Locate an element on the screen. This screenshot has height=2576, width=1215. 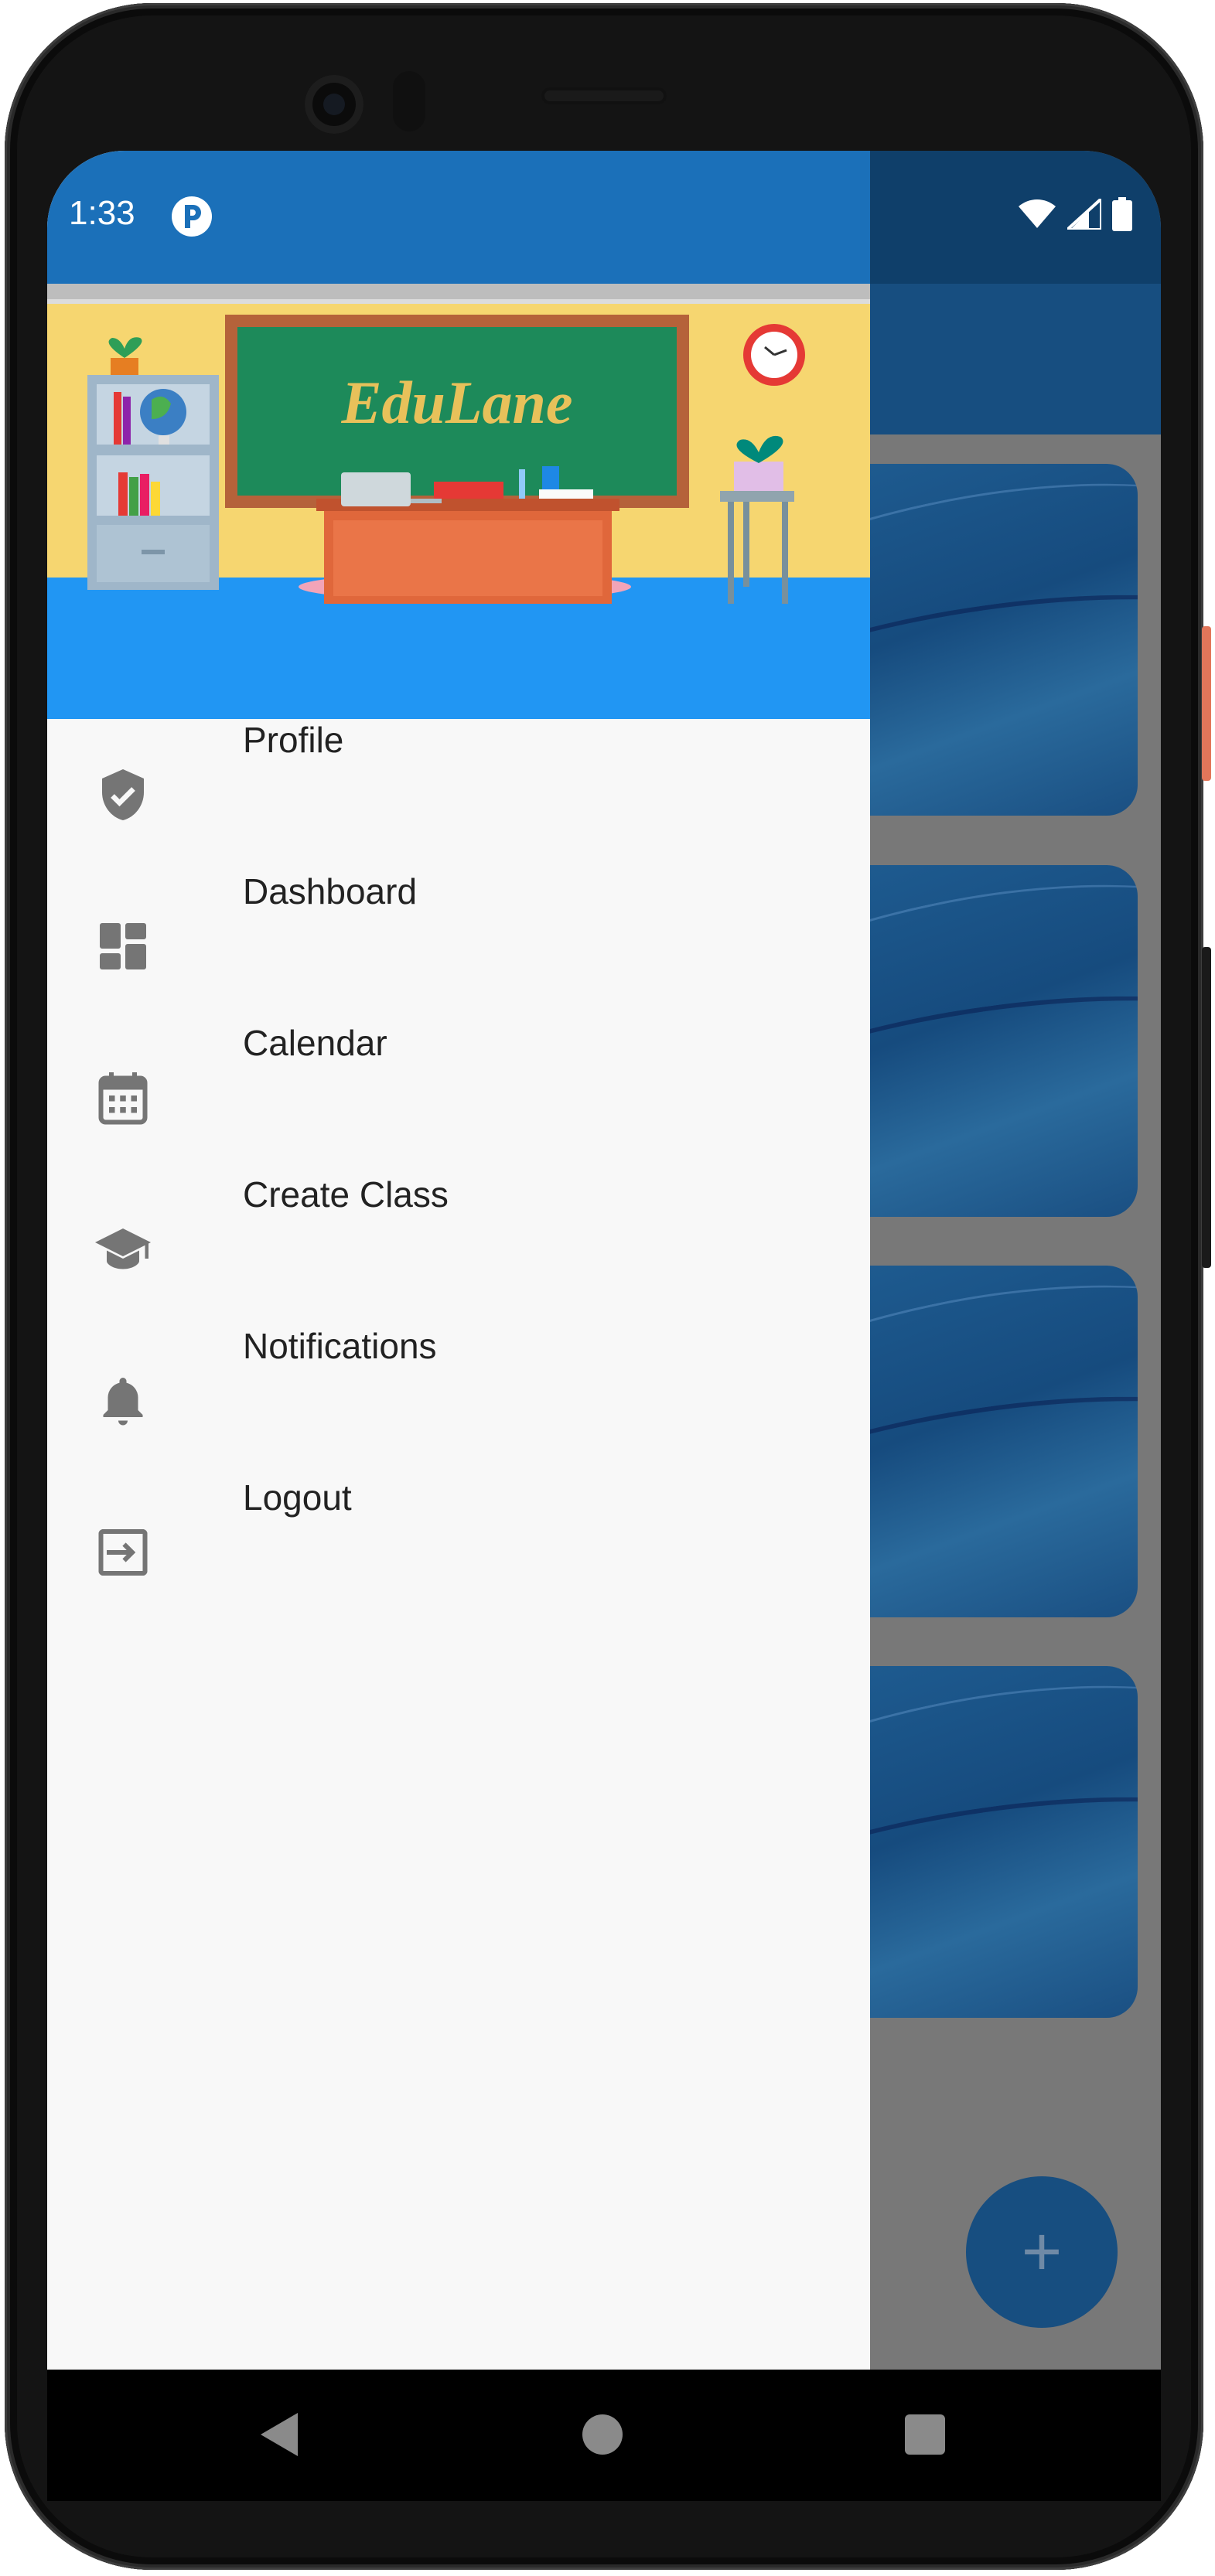
volume-button is located at coordinates (1206, 1107).